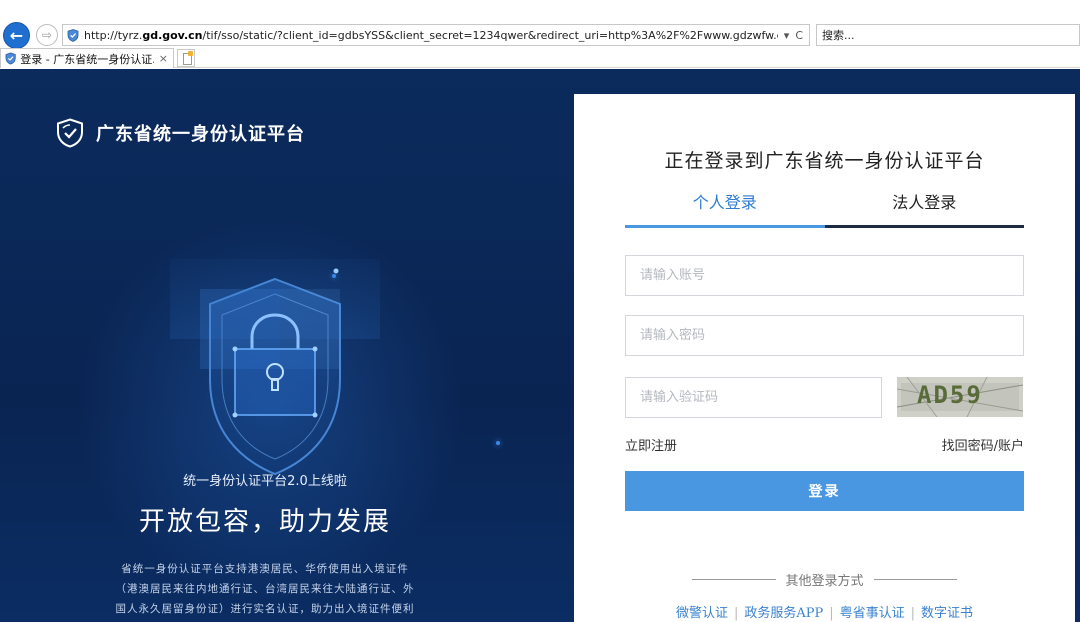 The height and width of the screenshot is (622, 1080). I want to click on description-line: 国人永久居留身份证）进行实名认证，助力出入境证件便利, so click(265, 609).